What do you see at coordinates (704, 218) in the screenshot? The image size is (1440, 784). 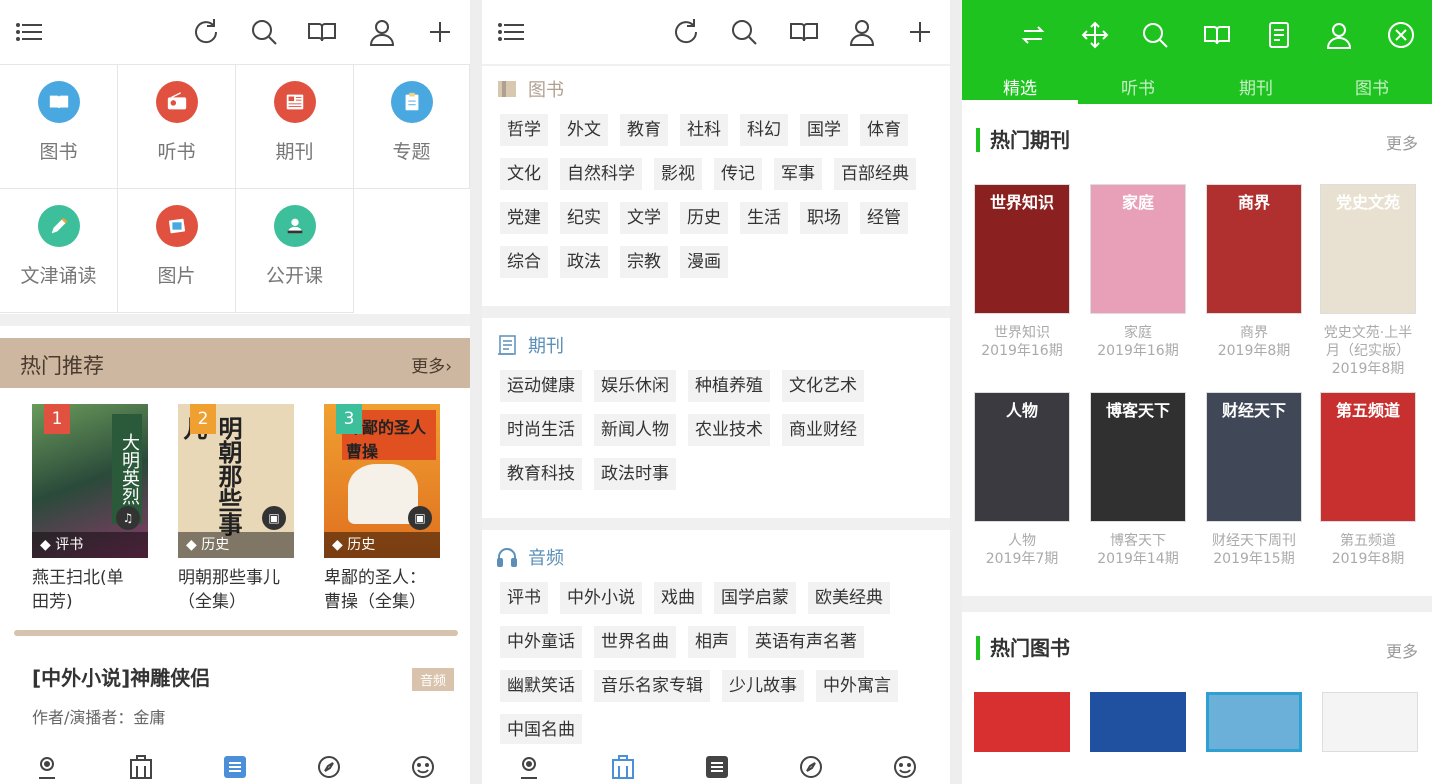 I see `category-chip: 历史` at bounding box center [704, 218].